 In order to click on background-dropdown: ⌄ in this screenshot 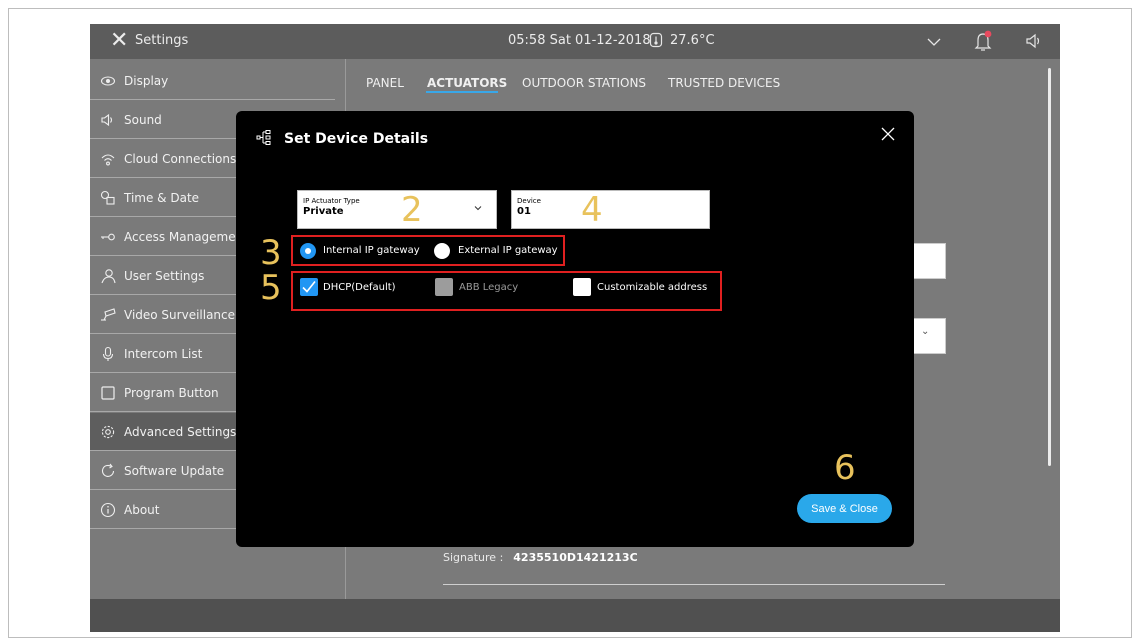, I will do `click(929, 336)`.